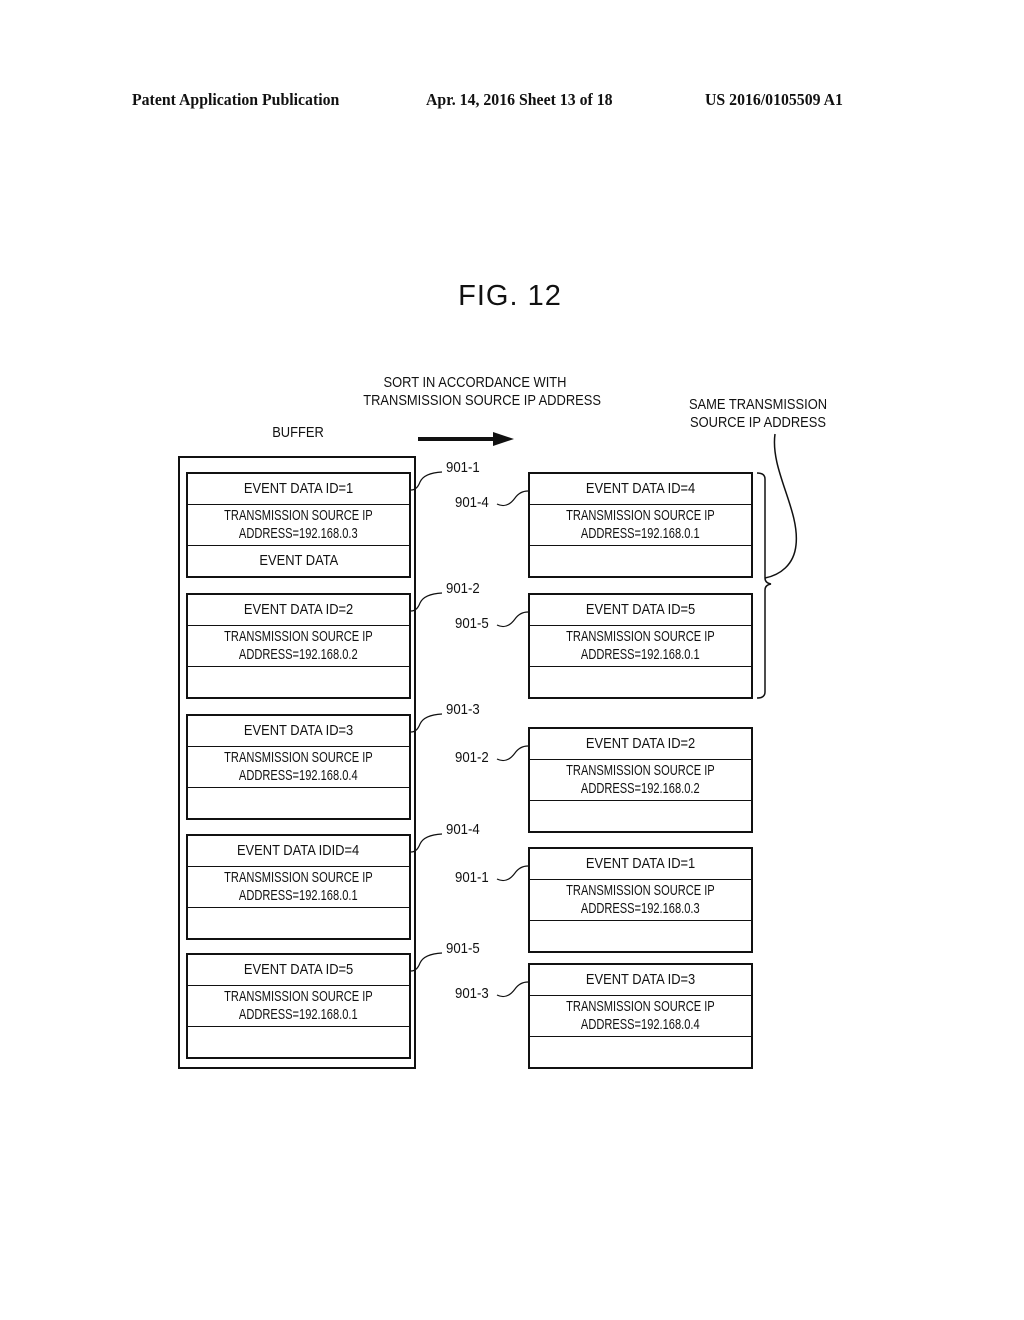  I want to click on sorted-ref-label: 901-2, so click(472, 757).